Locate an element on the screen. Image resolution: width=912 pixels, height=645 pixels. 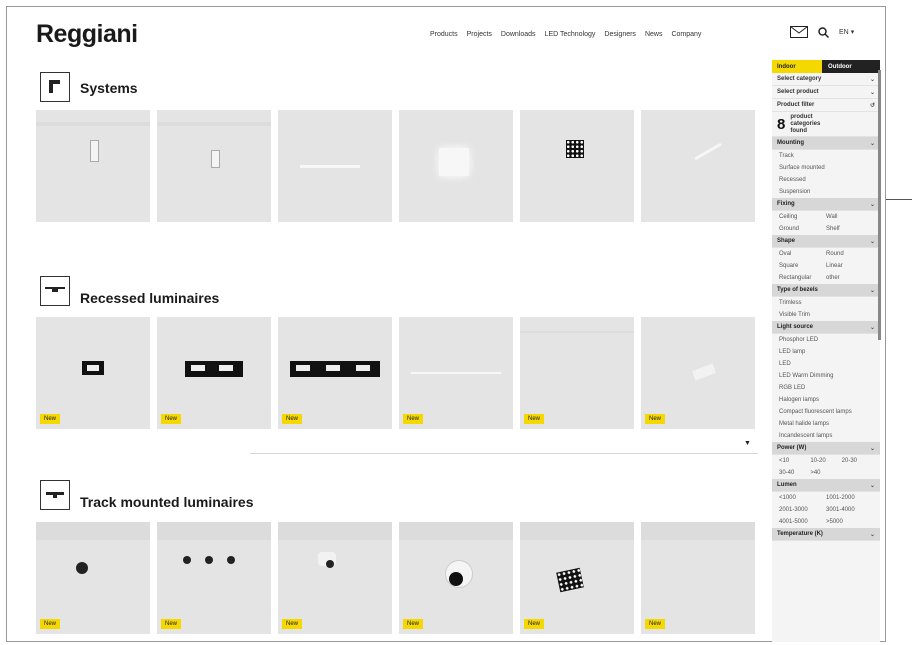
filter-option: RGB LED is located at coordinates (826, 388).